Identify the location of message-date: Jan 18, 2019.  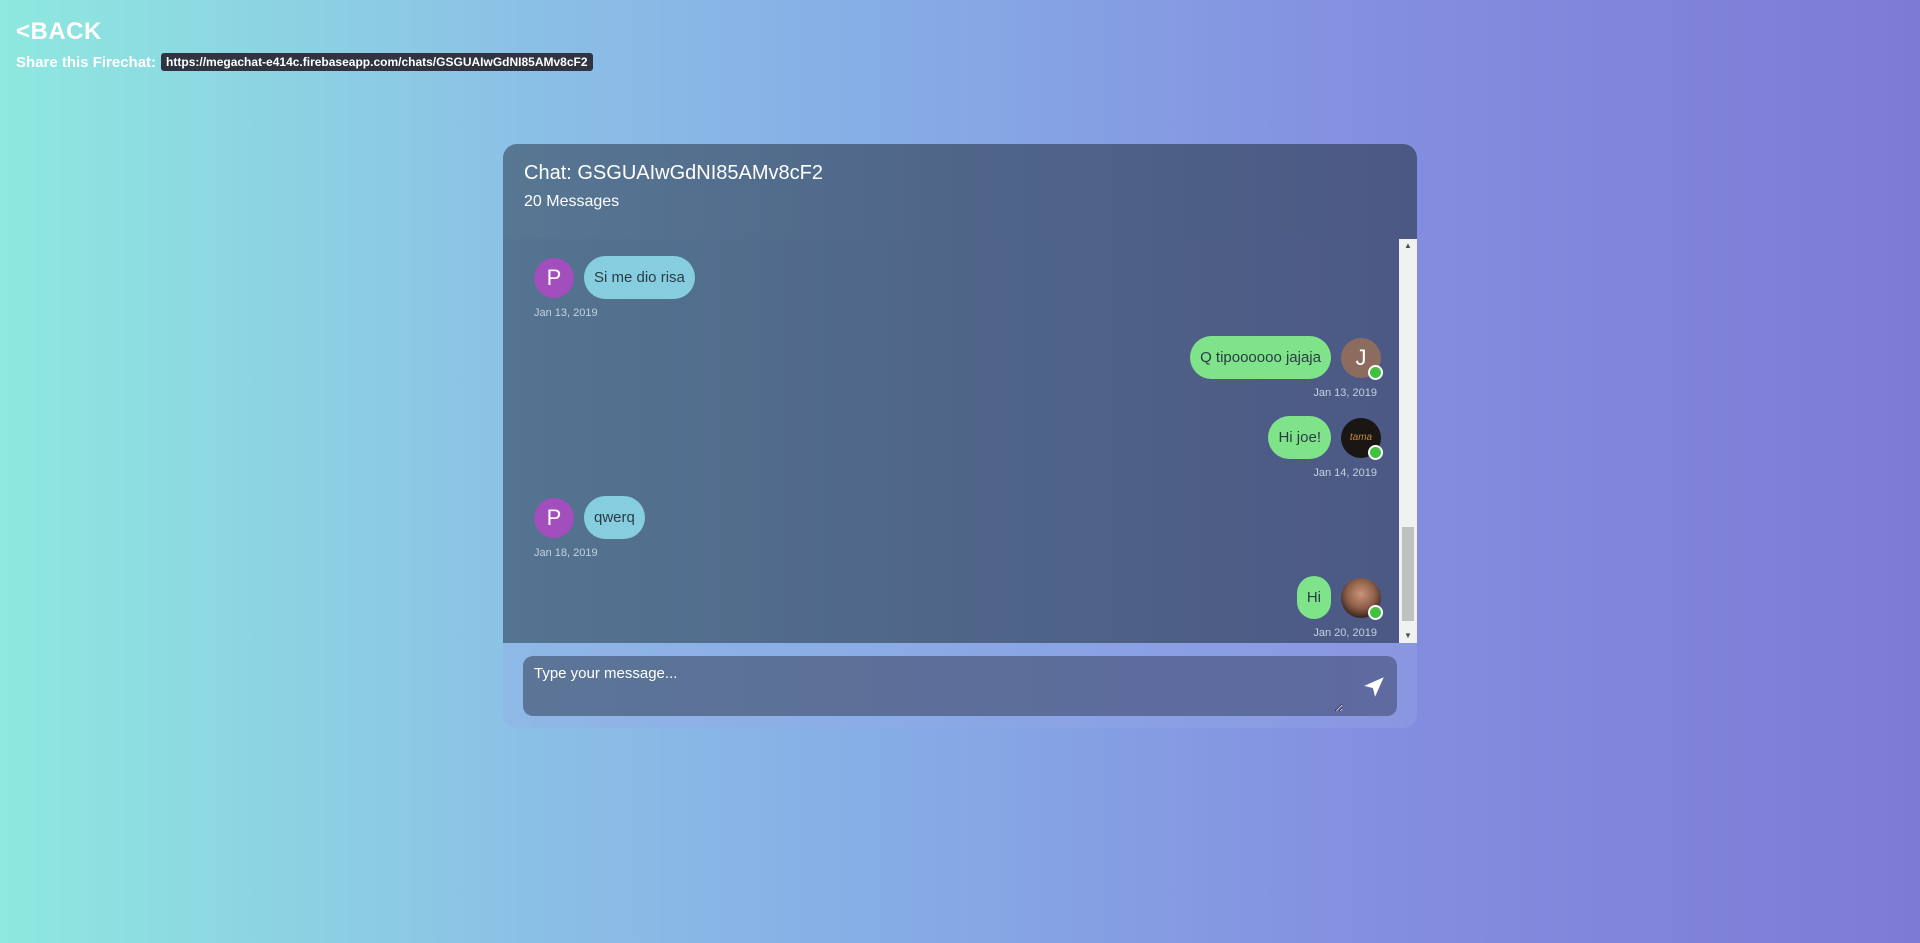
(566, 553).